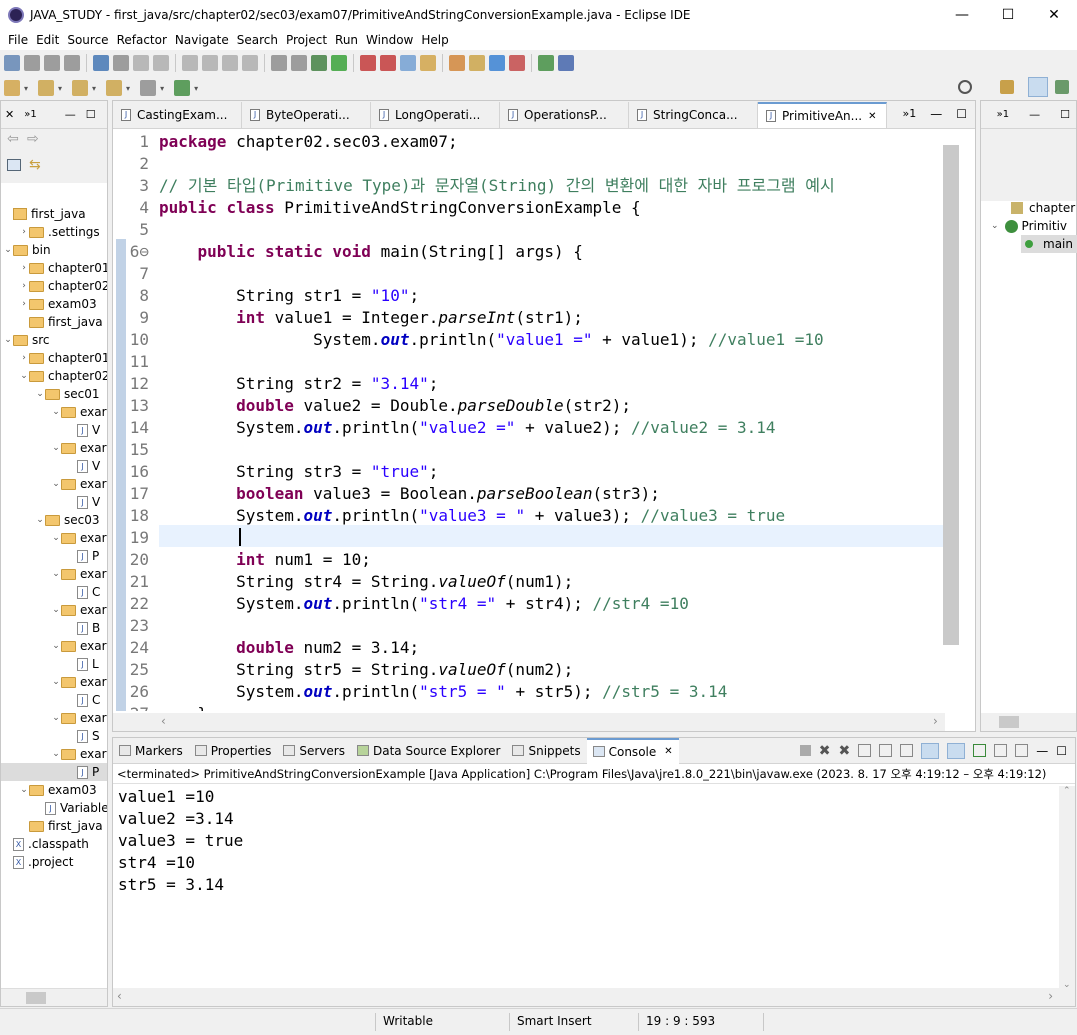 This screenshot has width=1077, height=1035. Describe the element at coordinates (822, 115) in the screenshot. I see `editor-tab: J PrimitiveAn... ✕` at that location.